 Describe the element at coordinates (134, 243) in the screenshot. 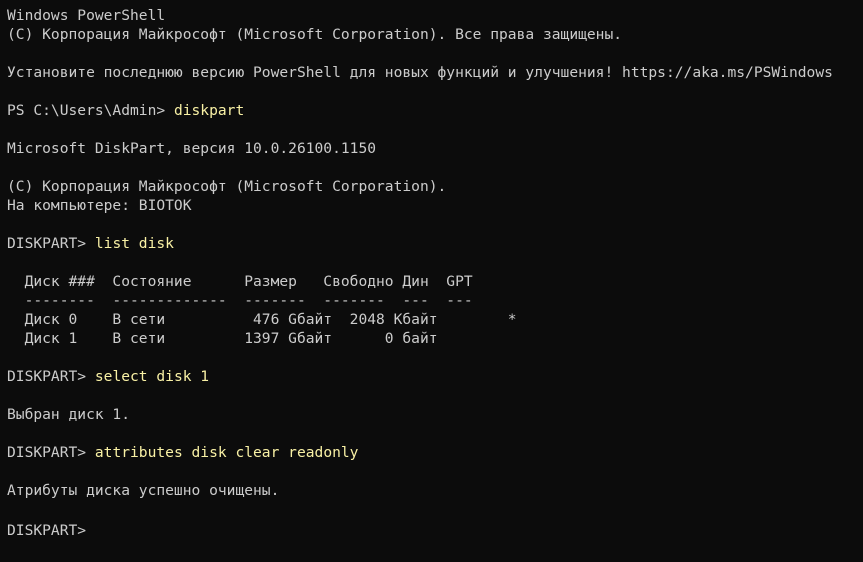

I see `command-text: list disk` at that location.